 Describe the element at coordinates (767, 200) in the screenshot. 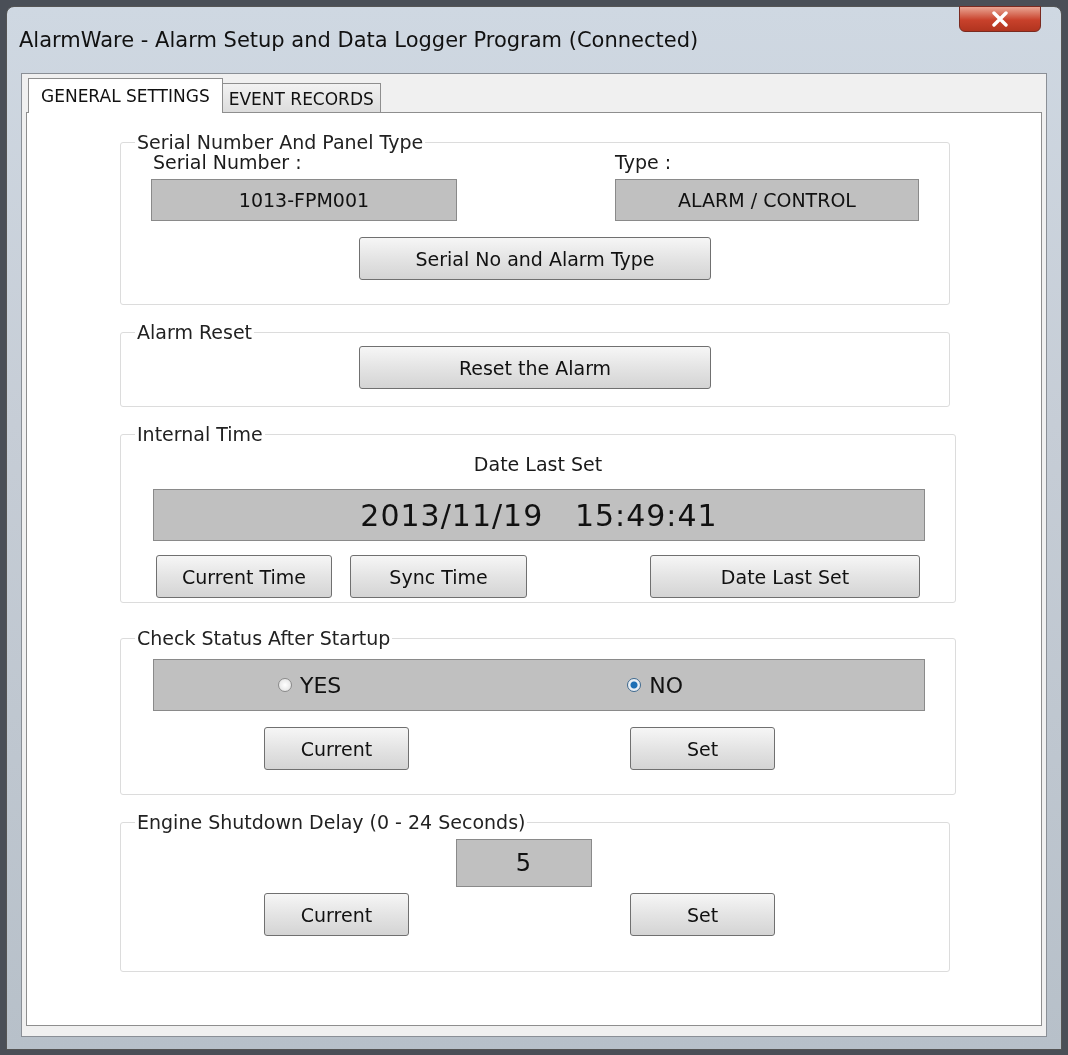

I see `type-field: ALARM / CONTROL` at that location.